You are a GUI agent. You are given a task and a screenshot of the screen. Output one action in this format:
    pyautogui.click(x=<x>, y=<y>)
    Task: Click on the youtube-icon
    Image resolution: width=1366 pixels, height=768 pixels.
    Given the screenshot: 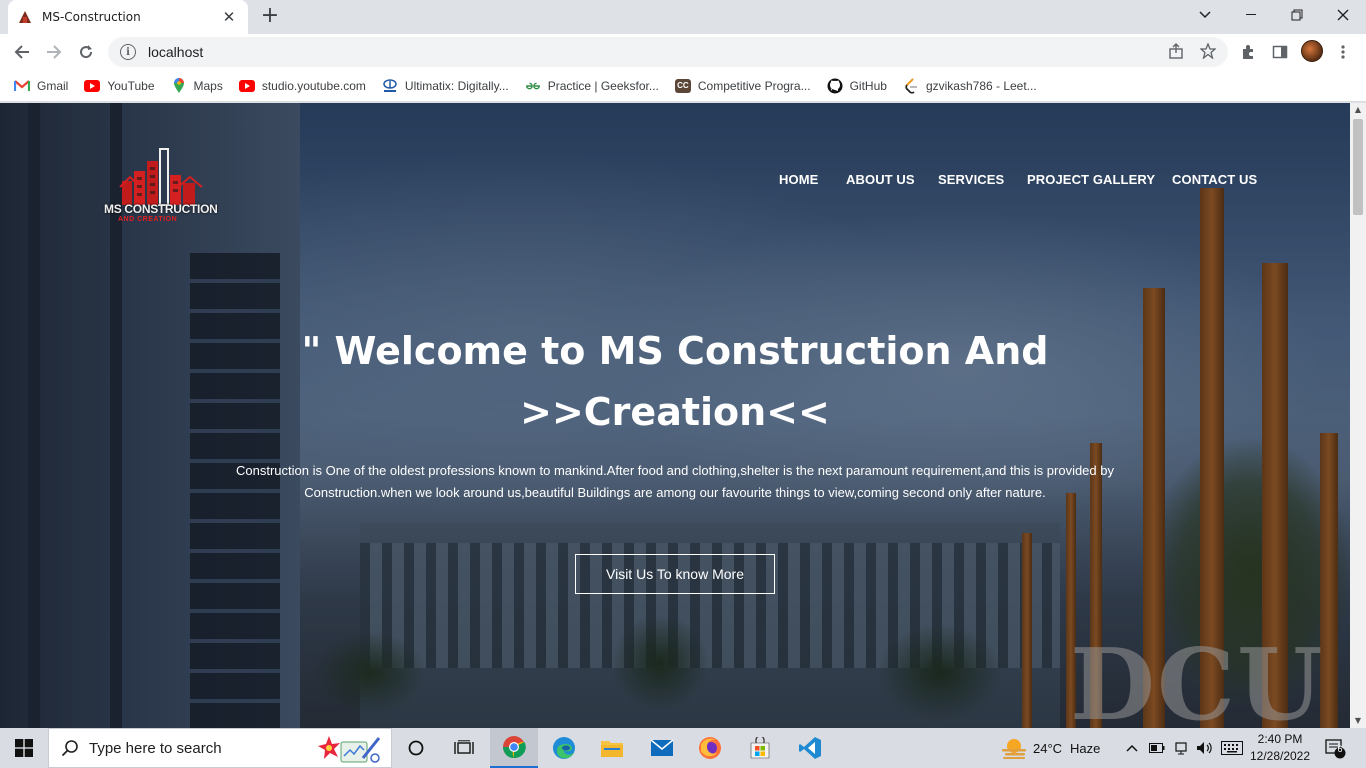 What is the action you would take?
    pyautogui.click(x=92, y=86)
    